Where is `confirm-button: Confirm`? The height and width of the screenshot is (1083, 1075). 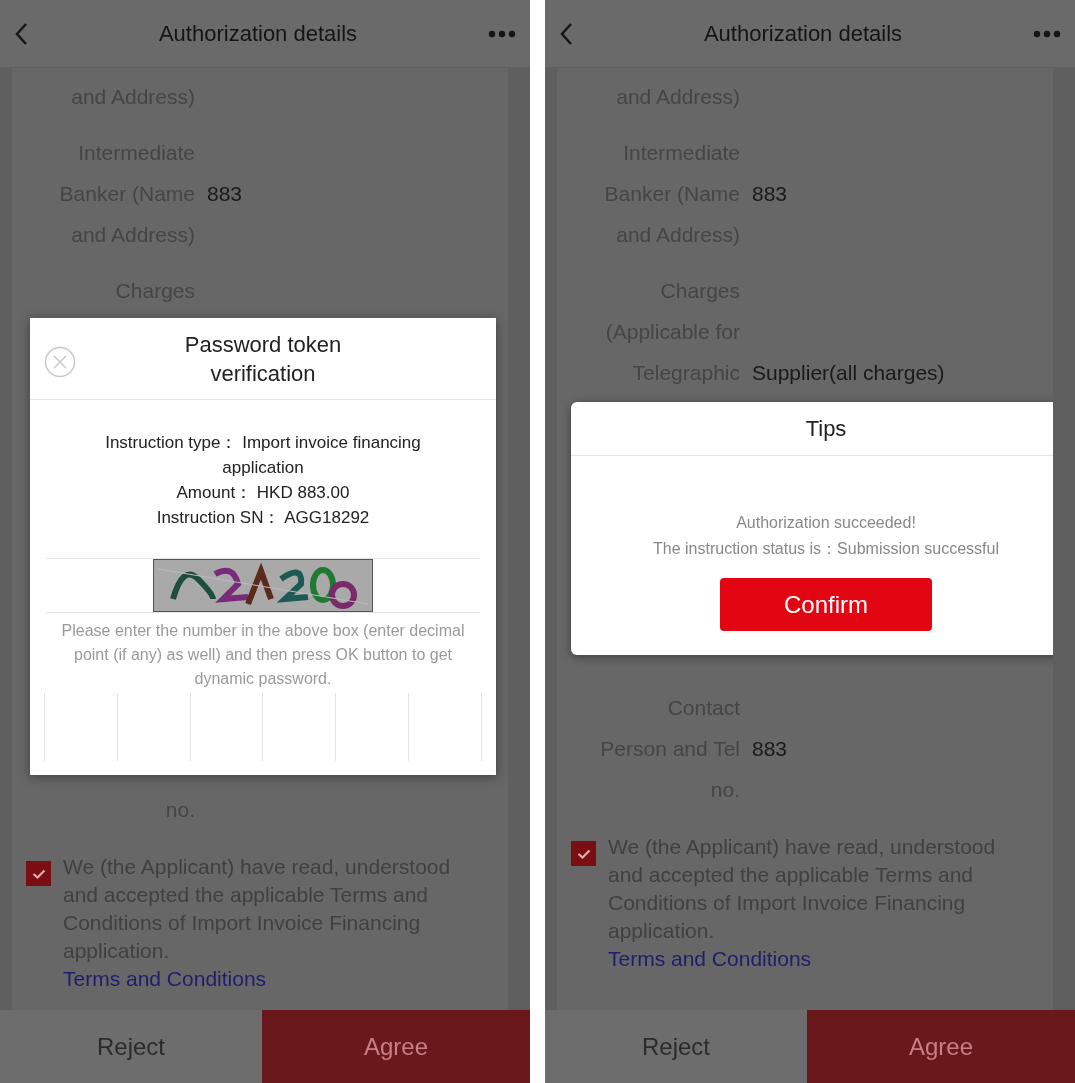
confirm-button: Confirm is located at coordinates (826, 604).